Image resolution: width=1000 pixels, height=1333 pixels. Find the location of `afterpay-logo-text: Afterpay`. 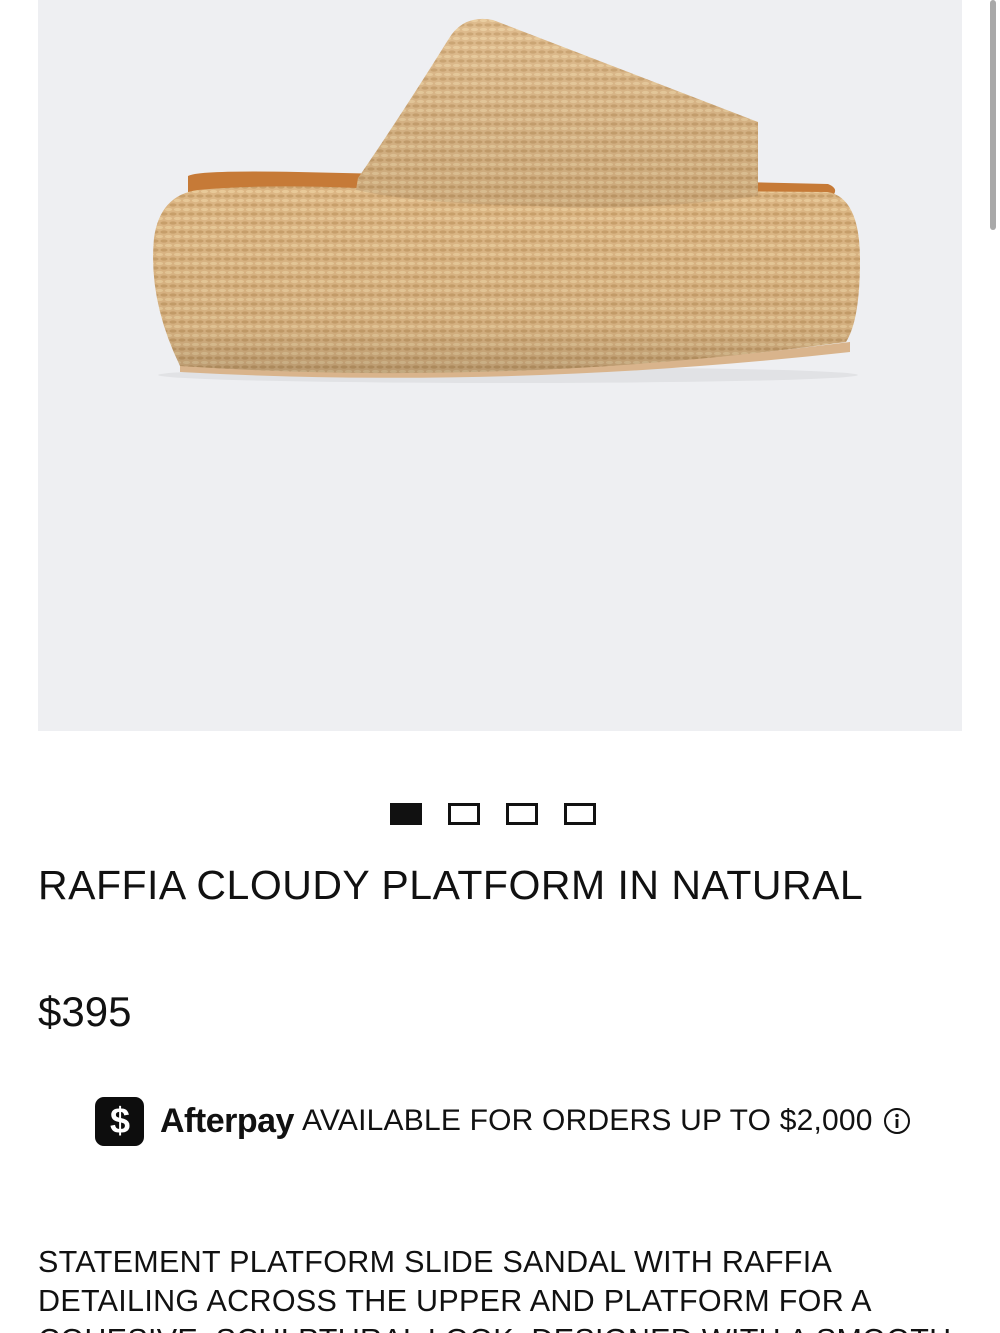

afterpay-logo-text: Afterpay is located at coordinates (227, 1120).